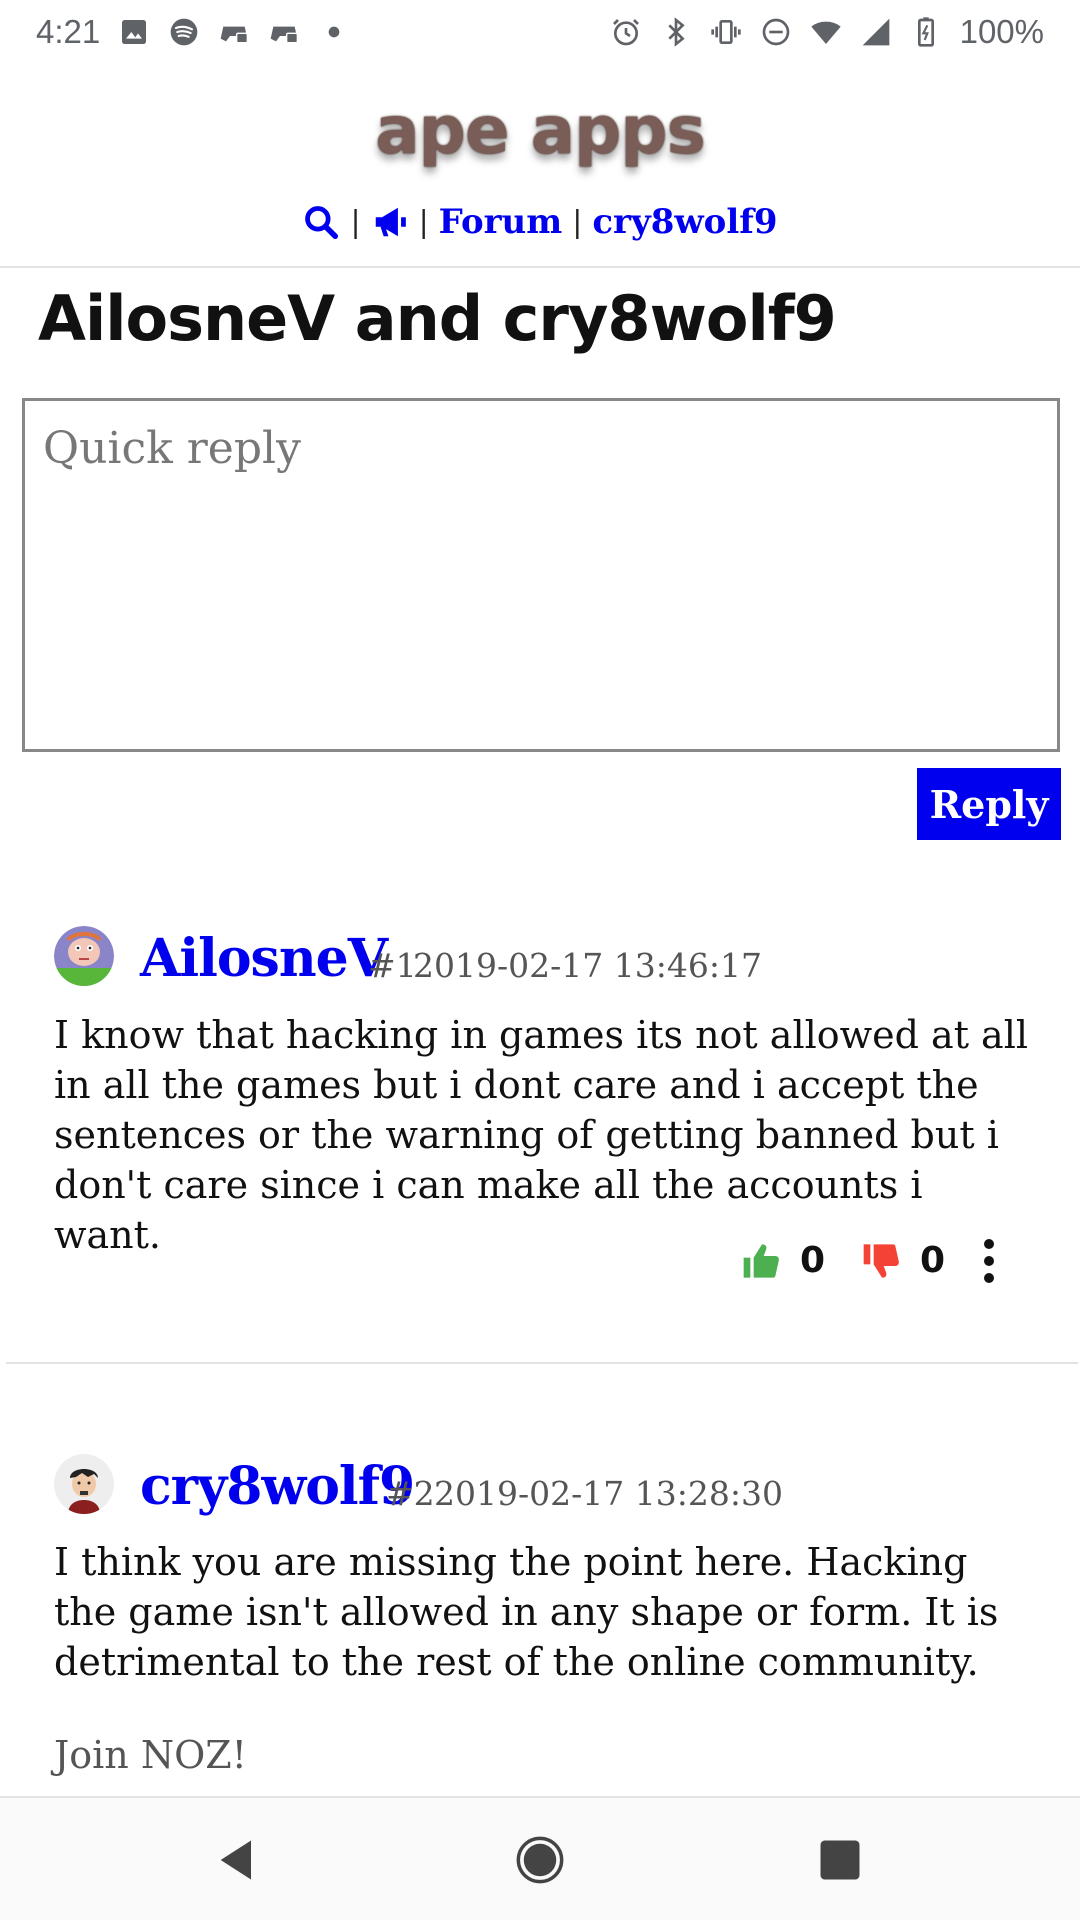 This screenshot has height=1920, width=1080. I want to click on do-not-disturb-icon, so click(776, 32).